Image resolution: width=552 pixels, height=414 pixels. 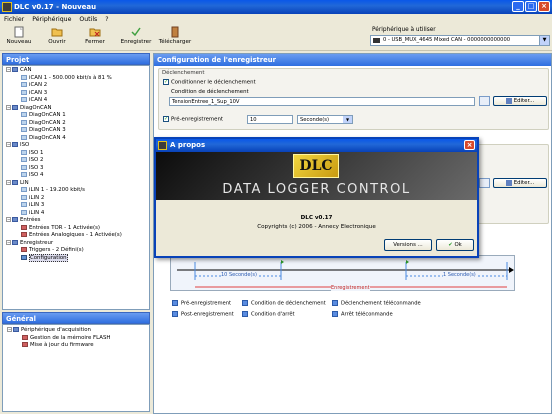 What do you see at coordinates (455, 245) in the screenshot?
I see `ok-button: ✔ Ok` at bounding box center [455, 245].